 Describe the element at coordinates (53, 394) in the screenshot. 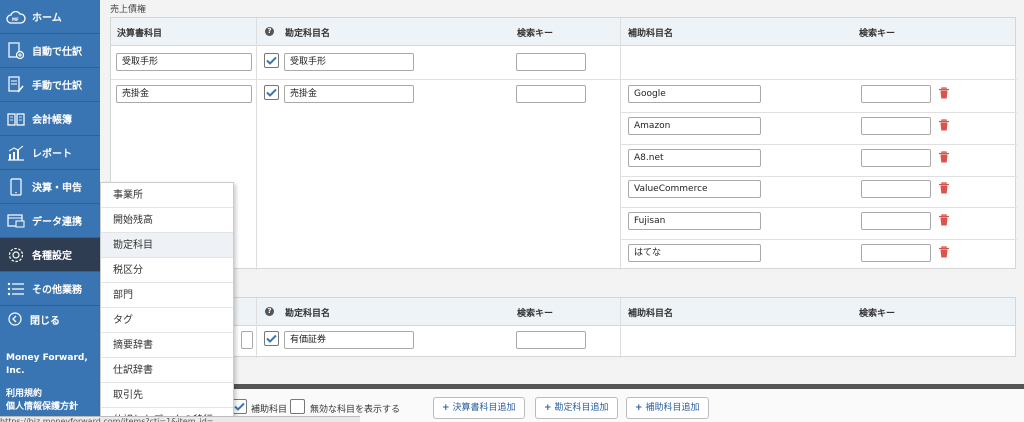

I see `terms-link: 利用規約` at that location.